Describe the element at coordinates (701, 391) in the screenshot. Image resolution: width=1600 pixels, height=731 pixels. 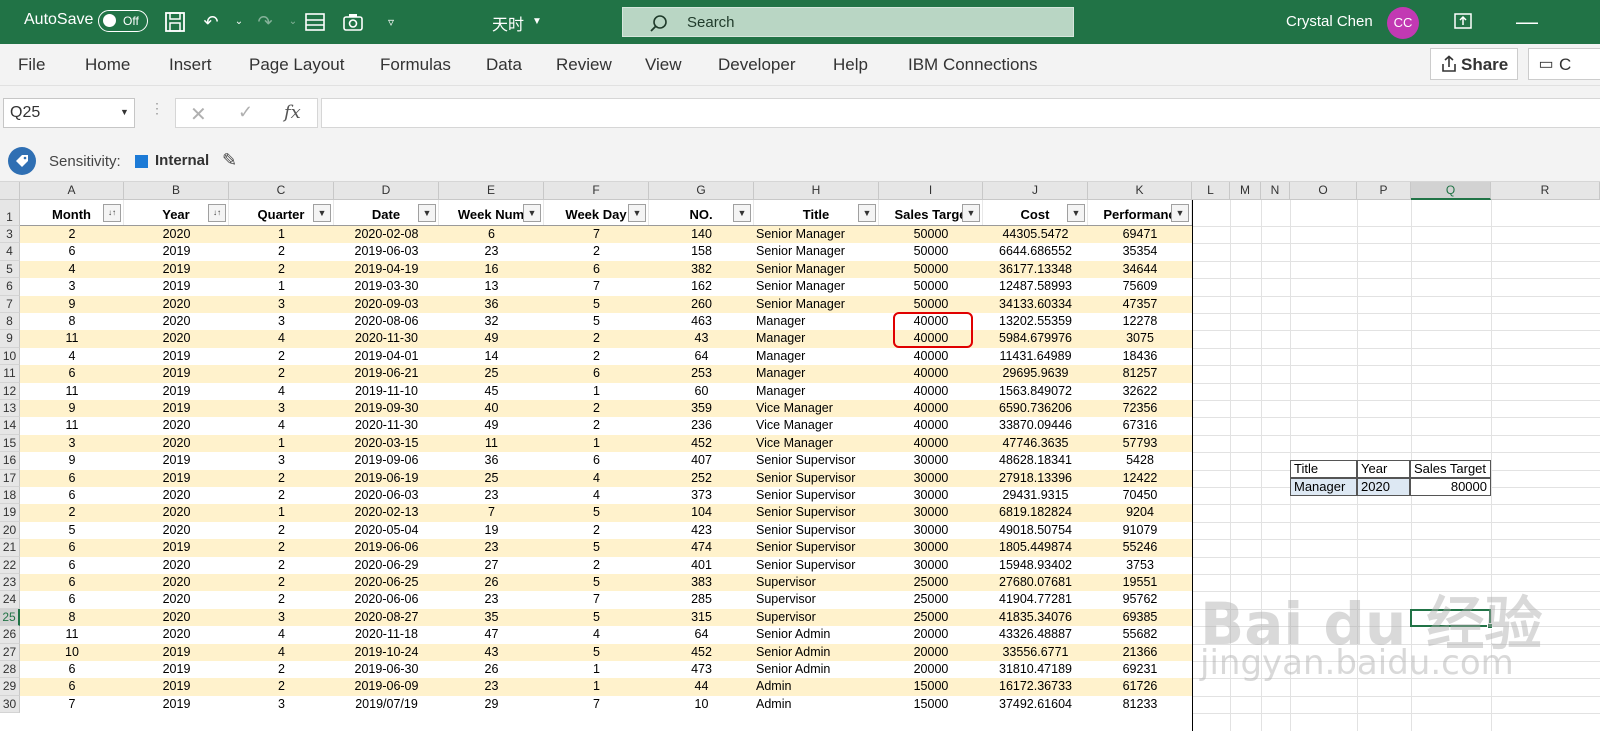
I see `table-cell: 60` at that location.